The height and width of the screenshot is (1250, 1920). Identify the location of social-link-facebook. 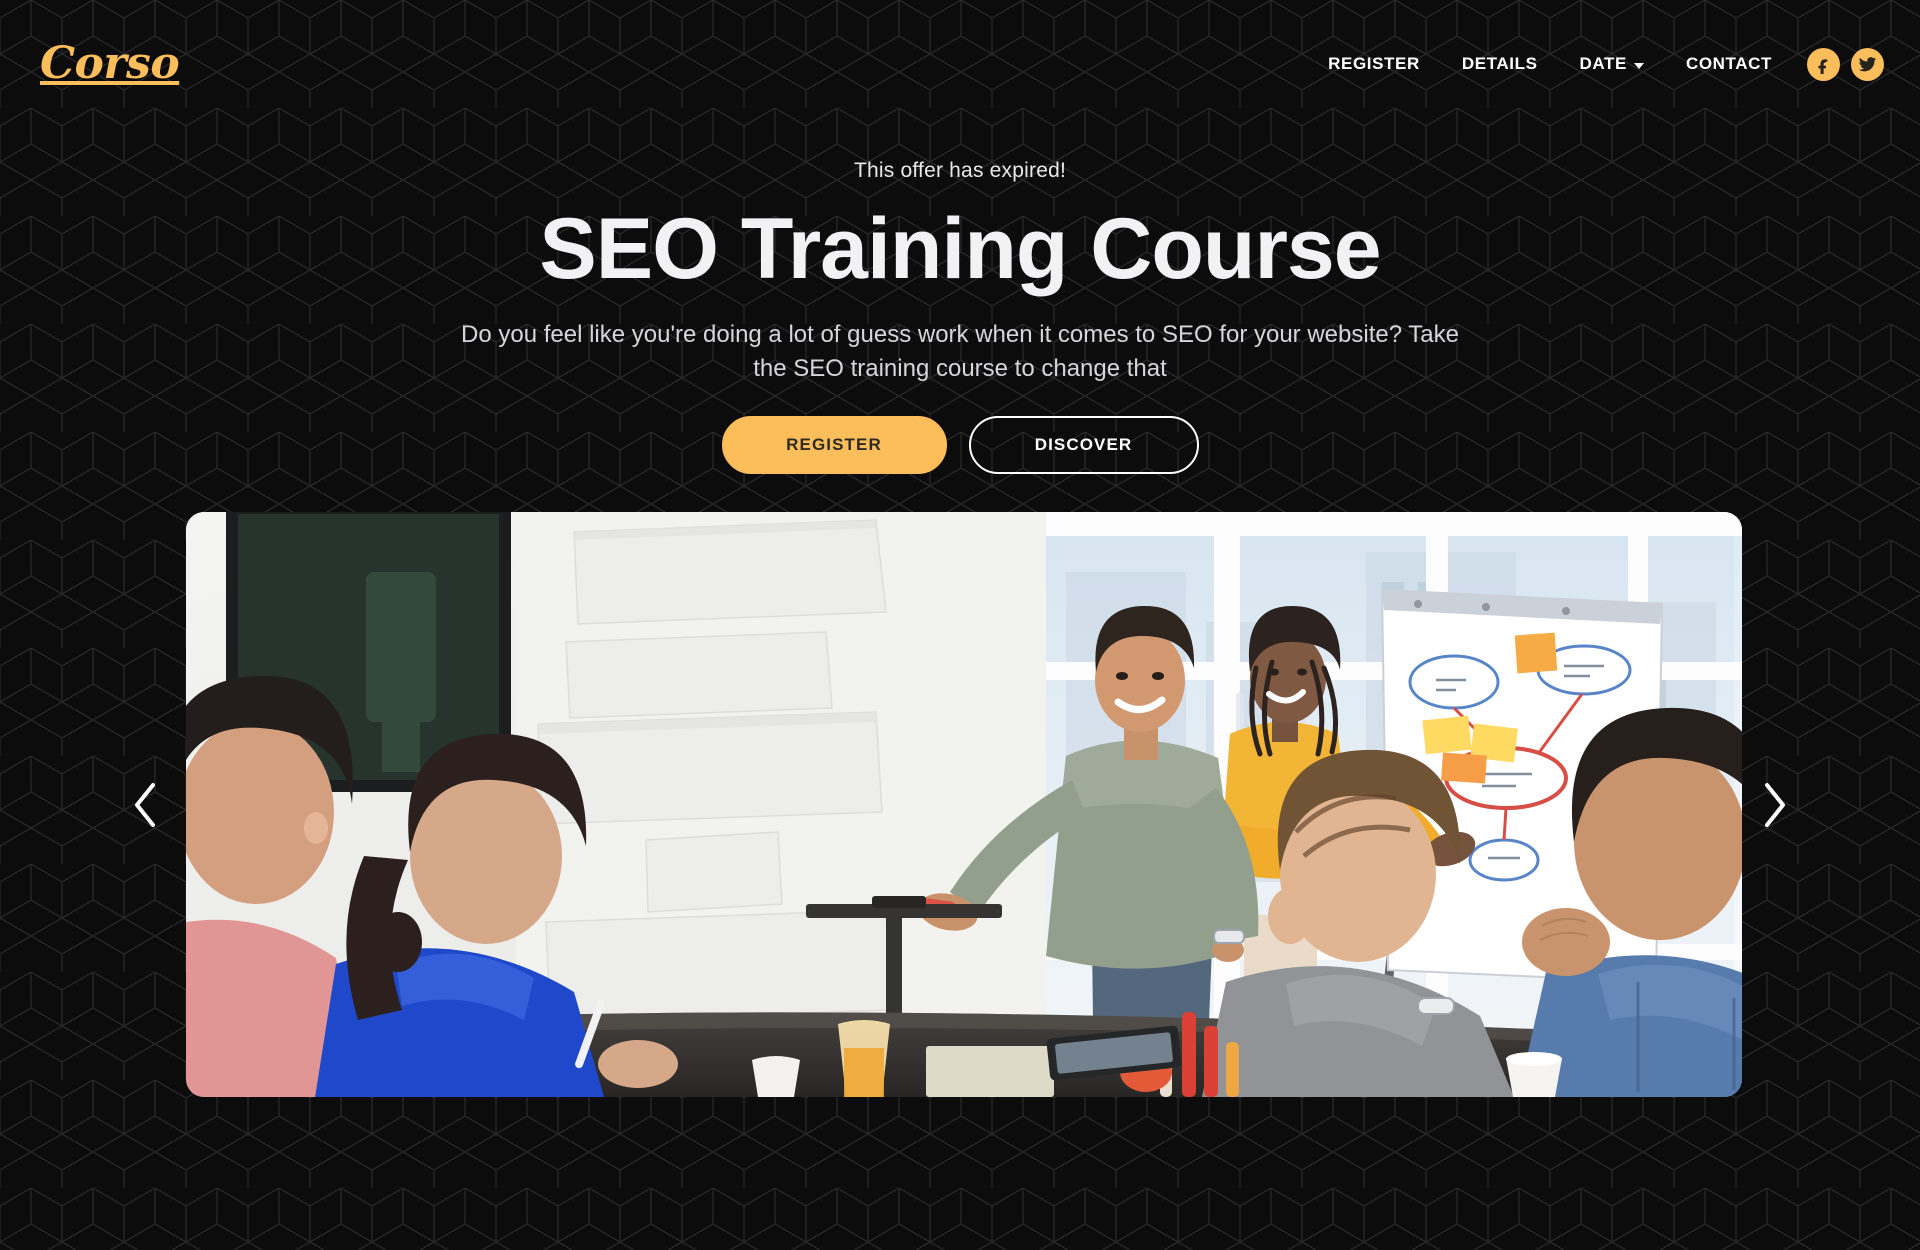
(1823, 64).